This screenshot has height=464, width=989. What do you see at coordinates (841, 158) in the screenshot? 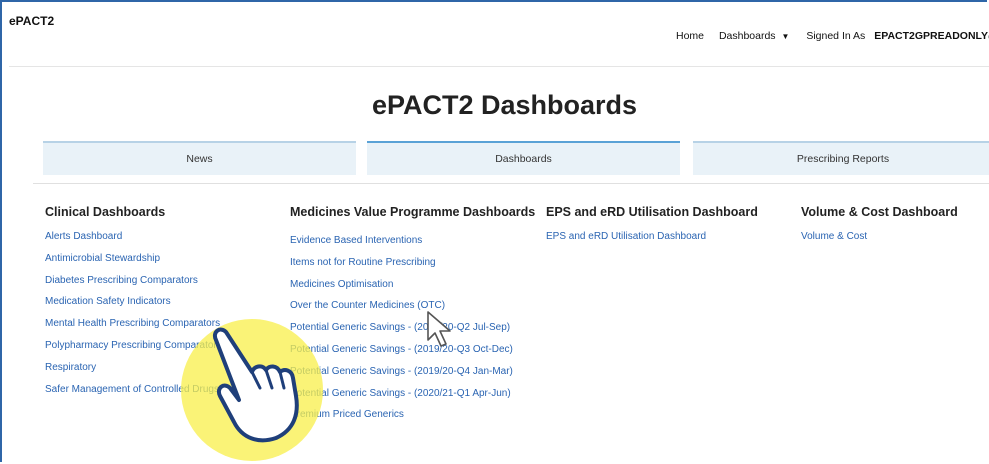
I see `tab-prescribing-reports: Prescribing Reports` at bounding box center [841, 158].